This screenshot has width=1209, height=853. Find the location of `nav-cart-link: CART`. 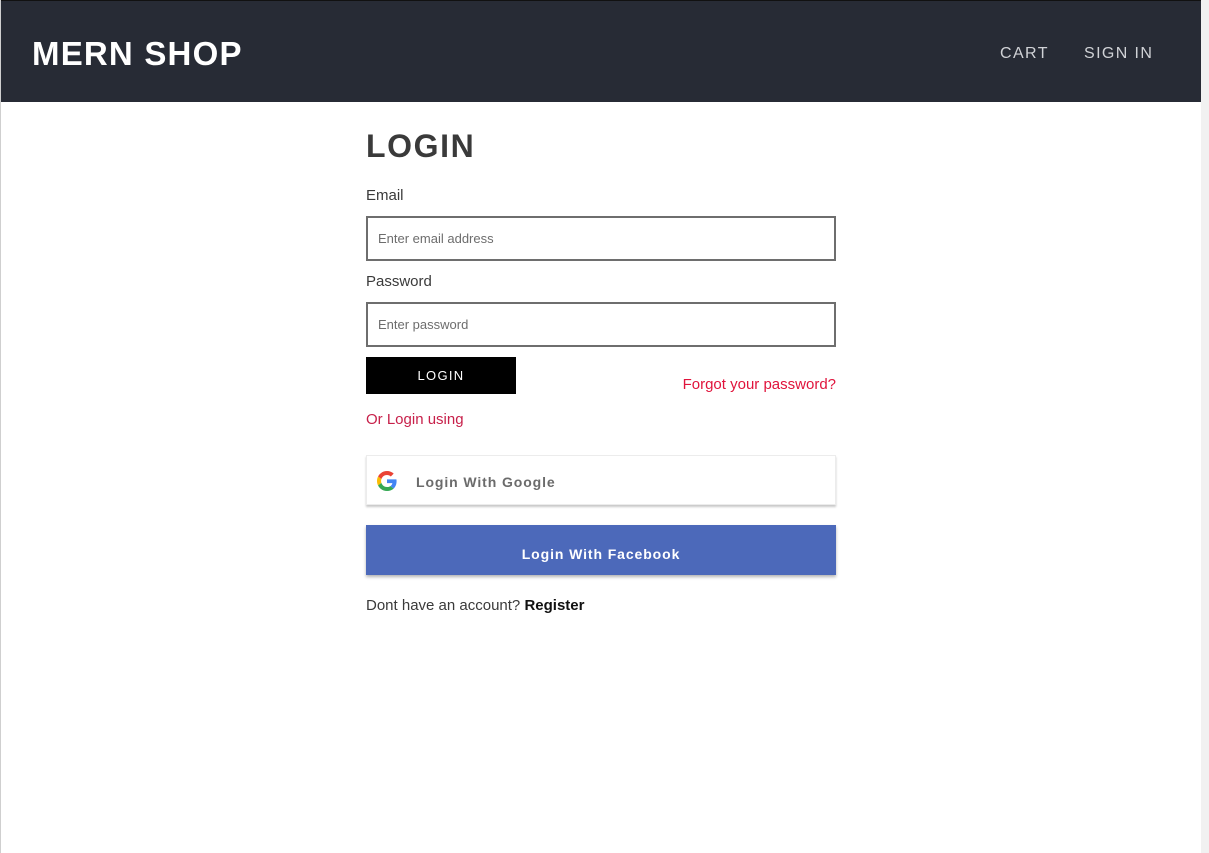

nav-cart-link: CART is located at coordinates (1024, 54).